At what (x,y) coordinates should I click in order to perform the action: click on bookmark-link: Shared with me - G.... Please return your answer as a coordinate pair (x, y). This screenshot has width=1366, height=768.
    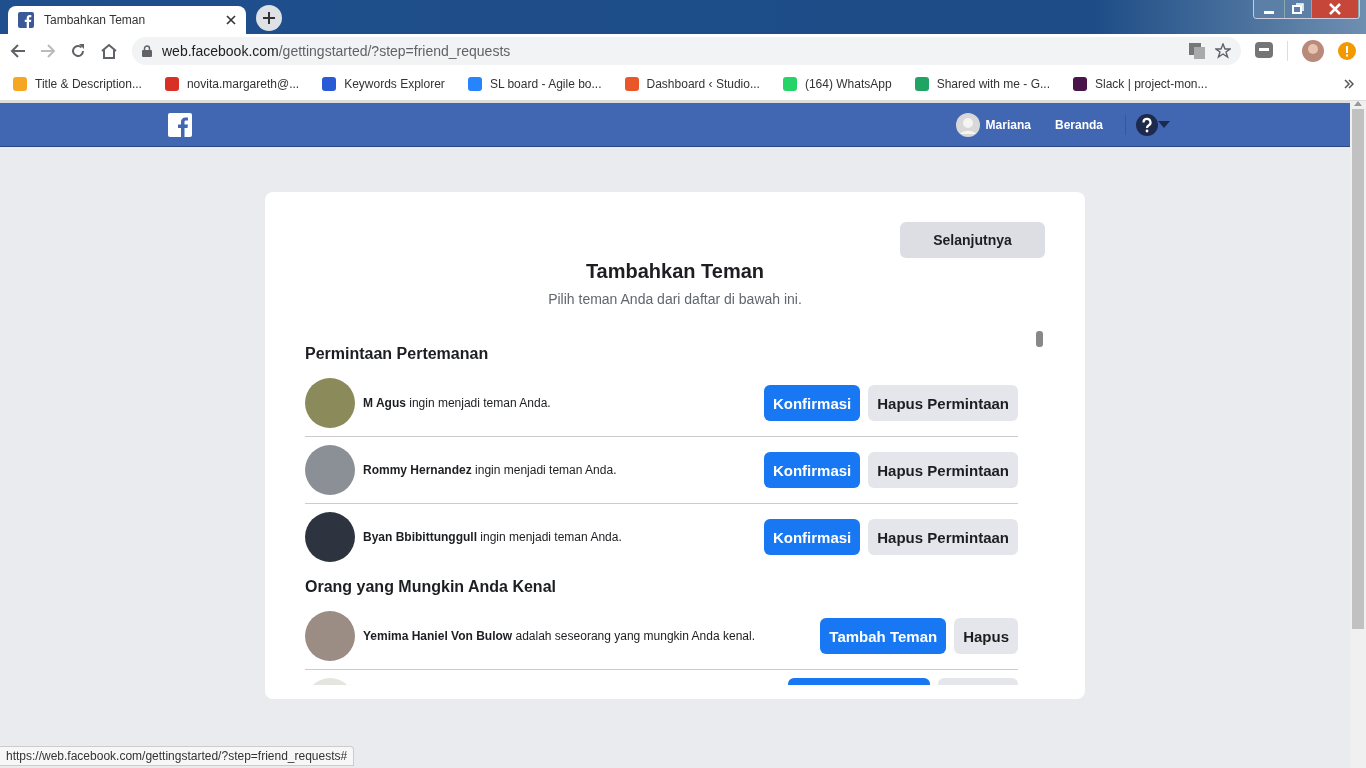
    Looking at the image, I should click on (981, 84).